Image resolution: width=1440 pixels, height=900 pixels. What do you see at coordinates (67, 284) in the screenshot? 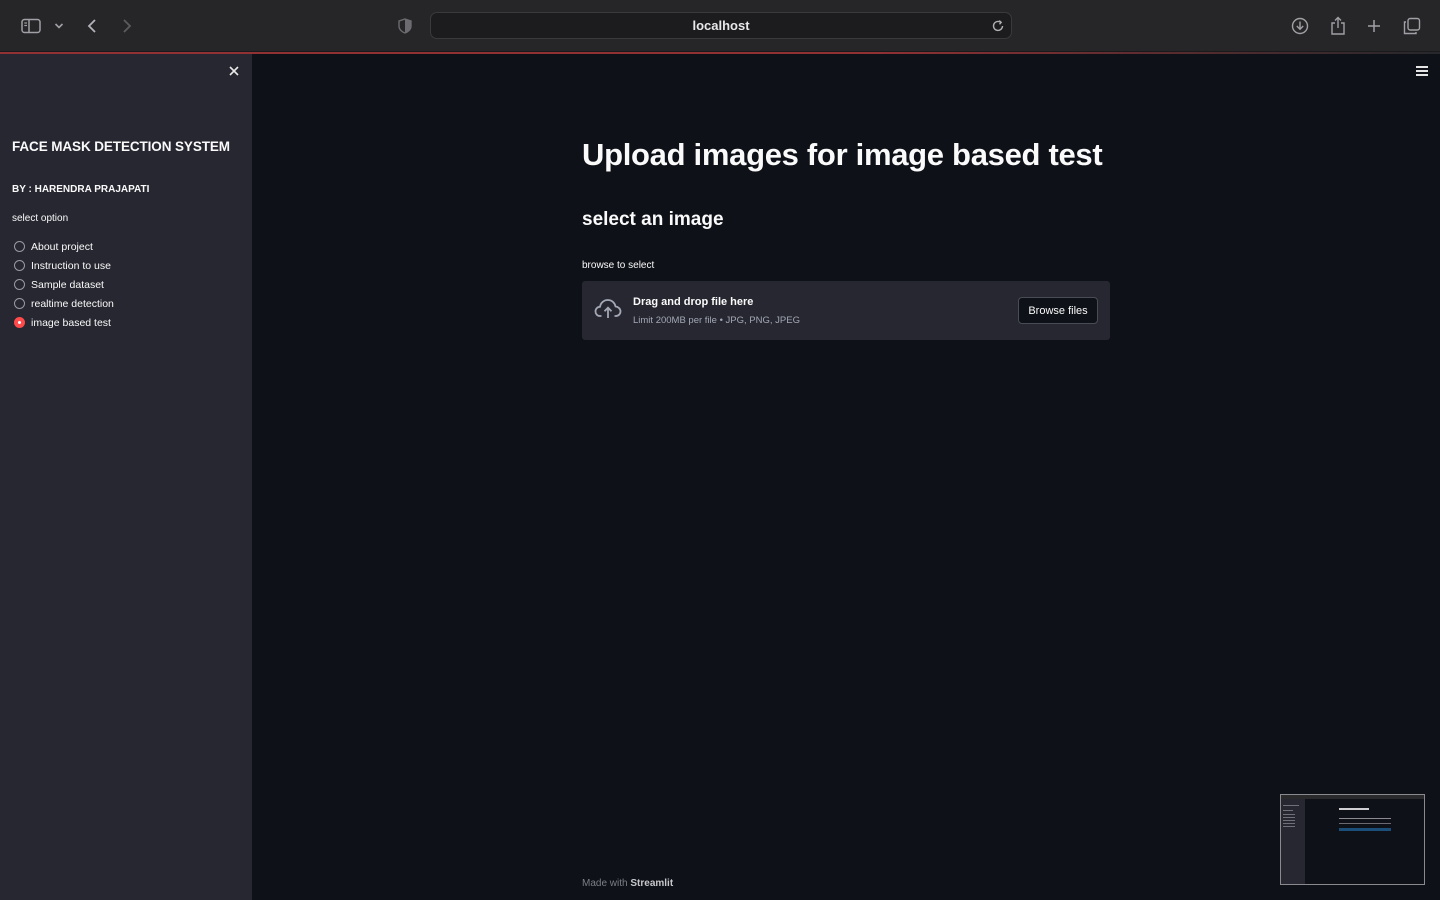
I see `radio-label: Sample dataset` at bounding box center [67, 284].